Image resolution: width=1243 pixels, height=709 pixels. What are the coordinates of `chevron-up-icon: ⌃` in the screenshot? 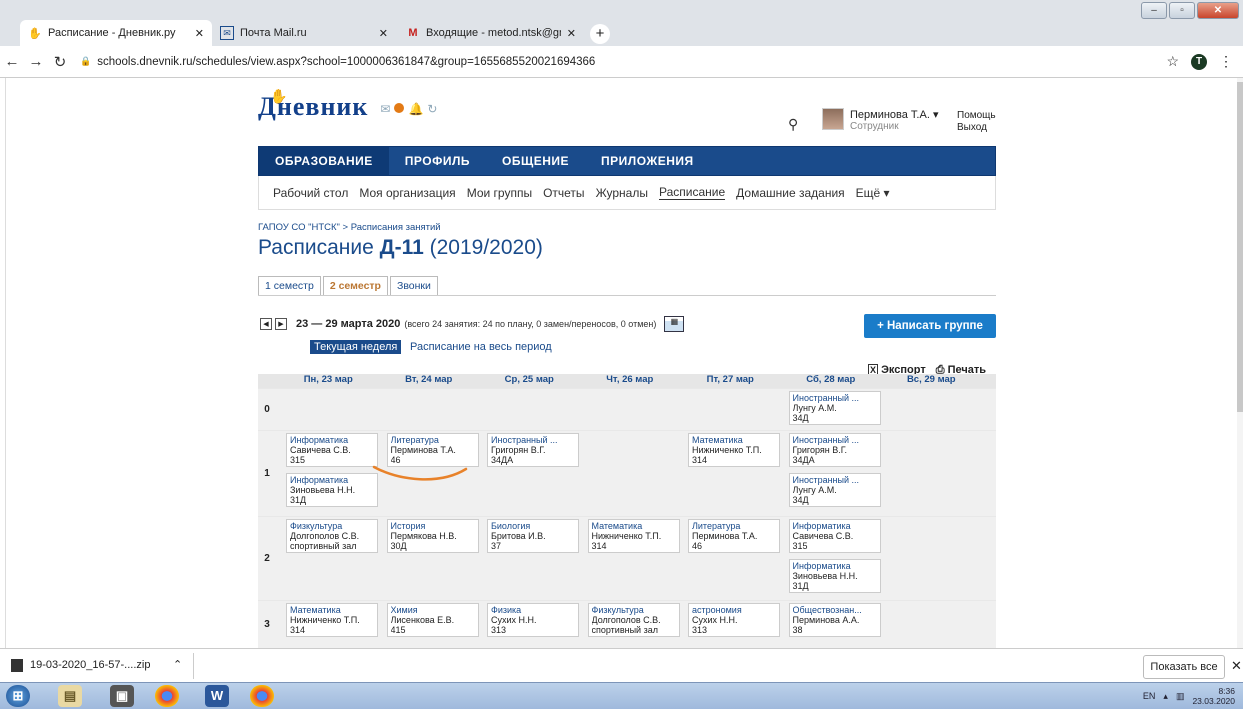 It's located at (177, 664).